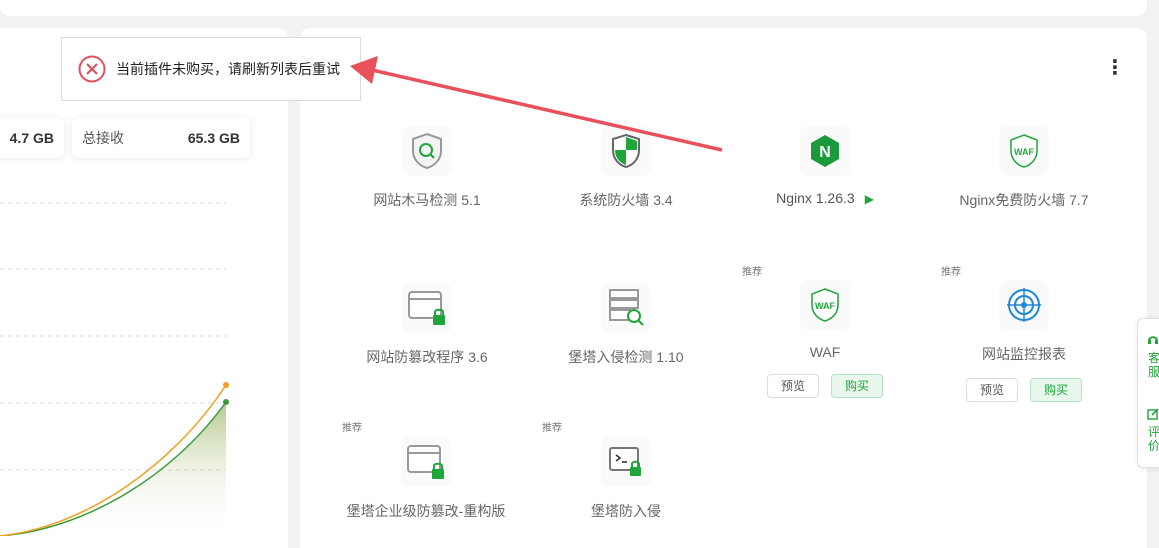 The width and height of the screenshot is (1159, 548). What do you see at coordinates (426, 511) in the screenshot?
I see `plugin-name: 堡塔企业级防篡改-重构版` at bounding box center [426, 511].